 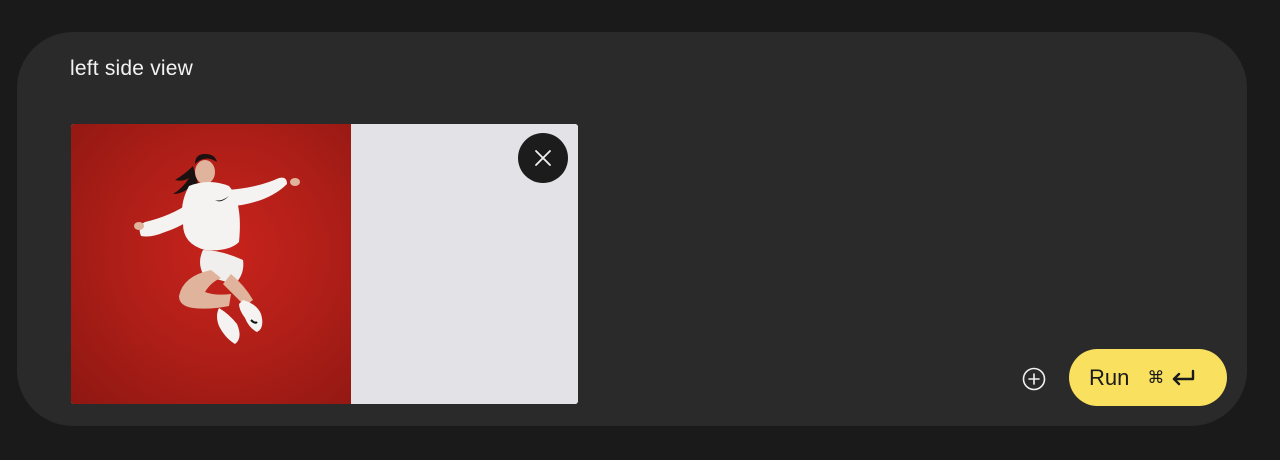 I want to click on command-key-icon: ⌘, so click(x=1156, y=377).